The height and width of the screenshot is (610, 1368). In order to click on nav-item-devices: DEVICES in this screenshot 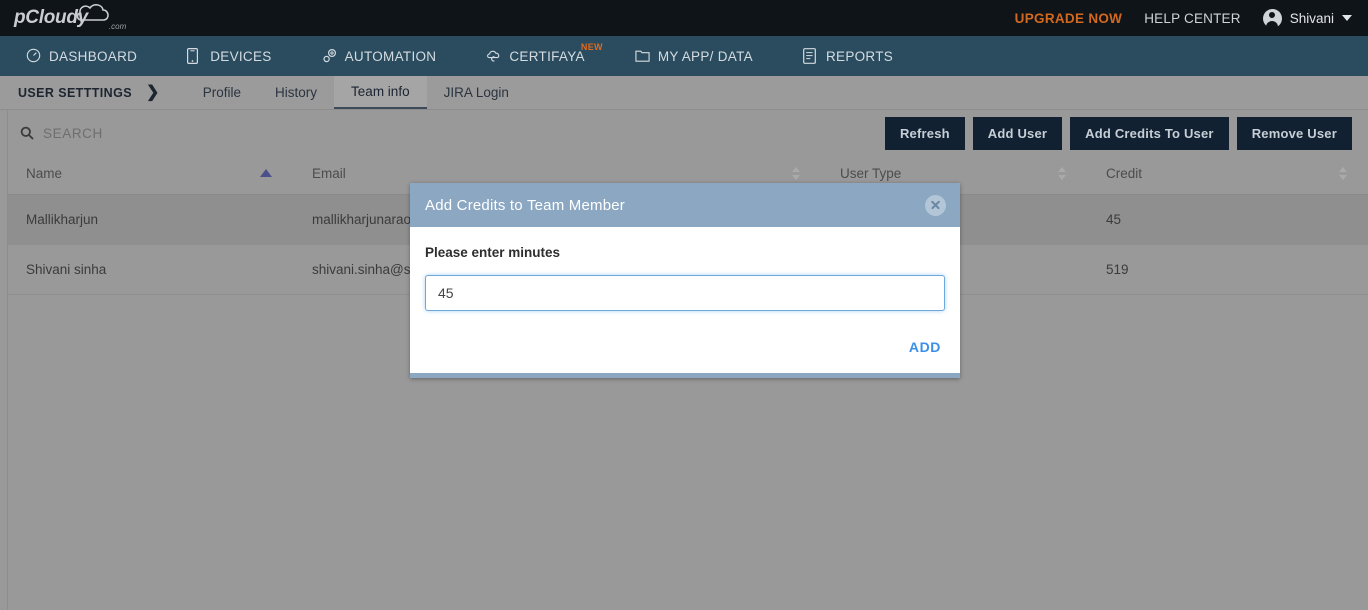, I will do `click(240, 56)`.